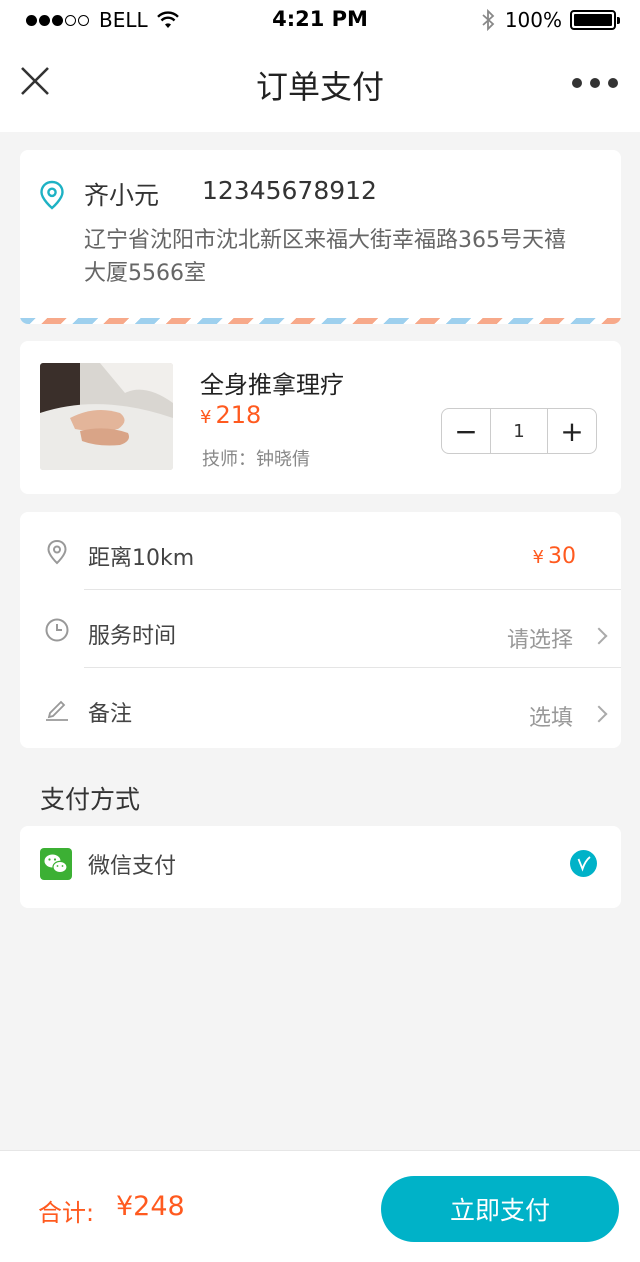 Image resolution: width=640 pixels, height=1262 pixels. Describe the element at coordinates (150, 1206) in the screenshot. I see `total-value: ¥248` at that location.